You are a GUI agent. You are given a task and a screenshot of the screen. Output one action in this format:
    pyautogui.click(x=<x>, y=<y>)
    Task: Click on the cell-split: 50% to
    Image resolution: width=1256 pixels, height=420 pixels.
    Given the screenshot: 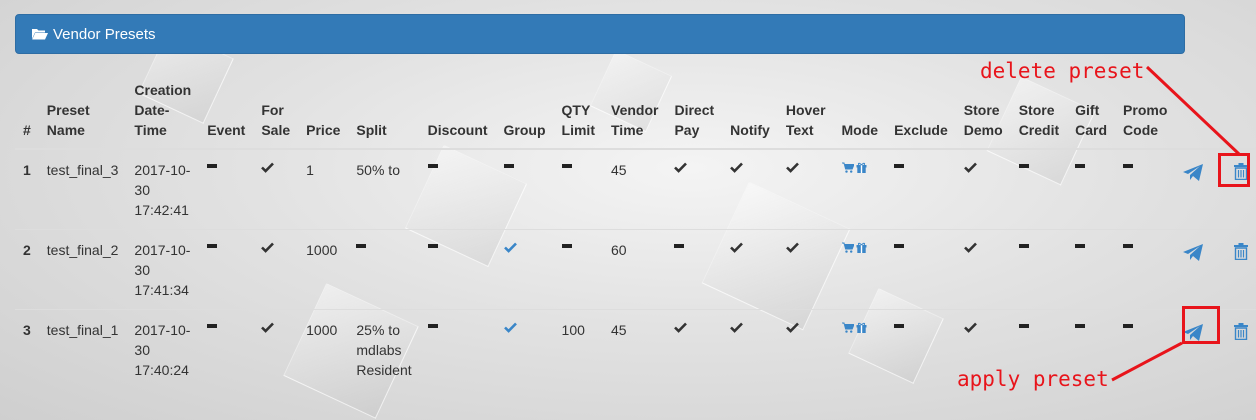 What is the action you would take?
    pyautogui.click(x=384, y=189)
    